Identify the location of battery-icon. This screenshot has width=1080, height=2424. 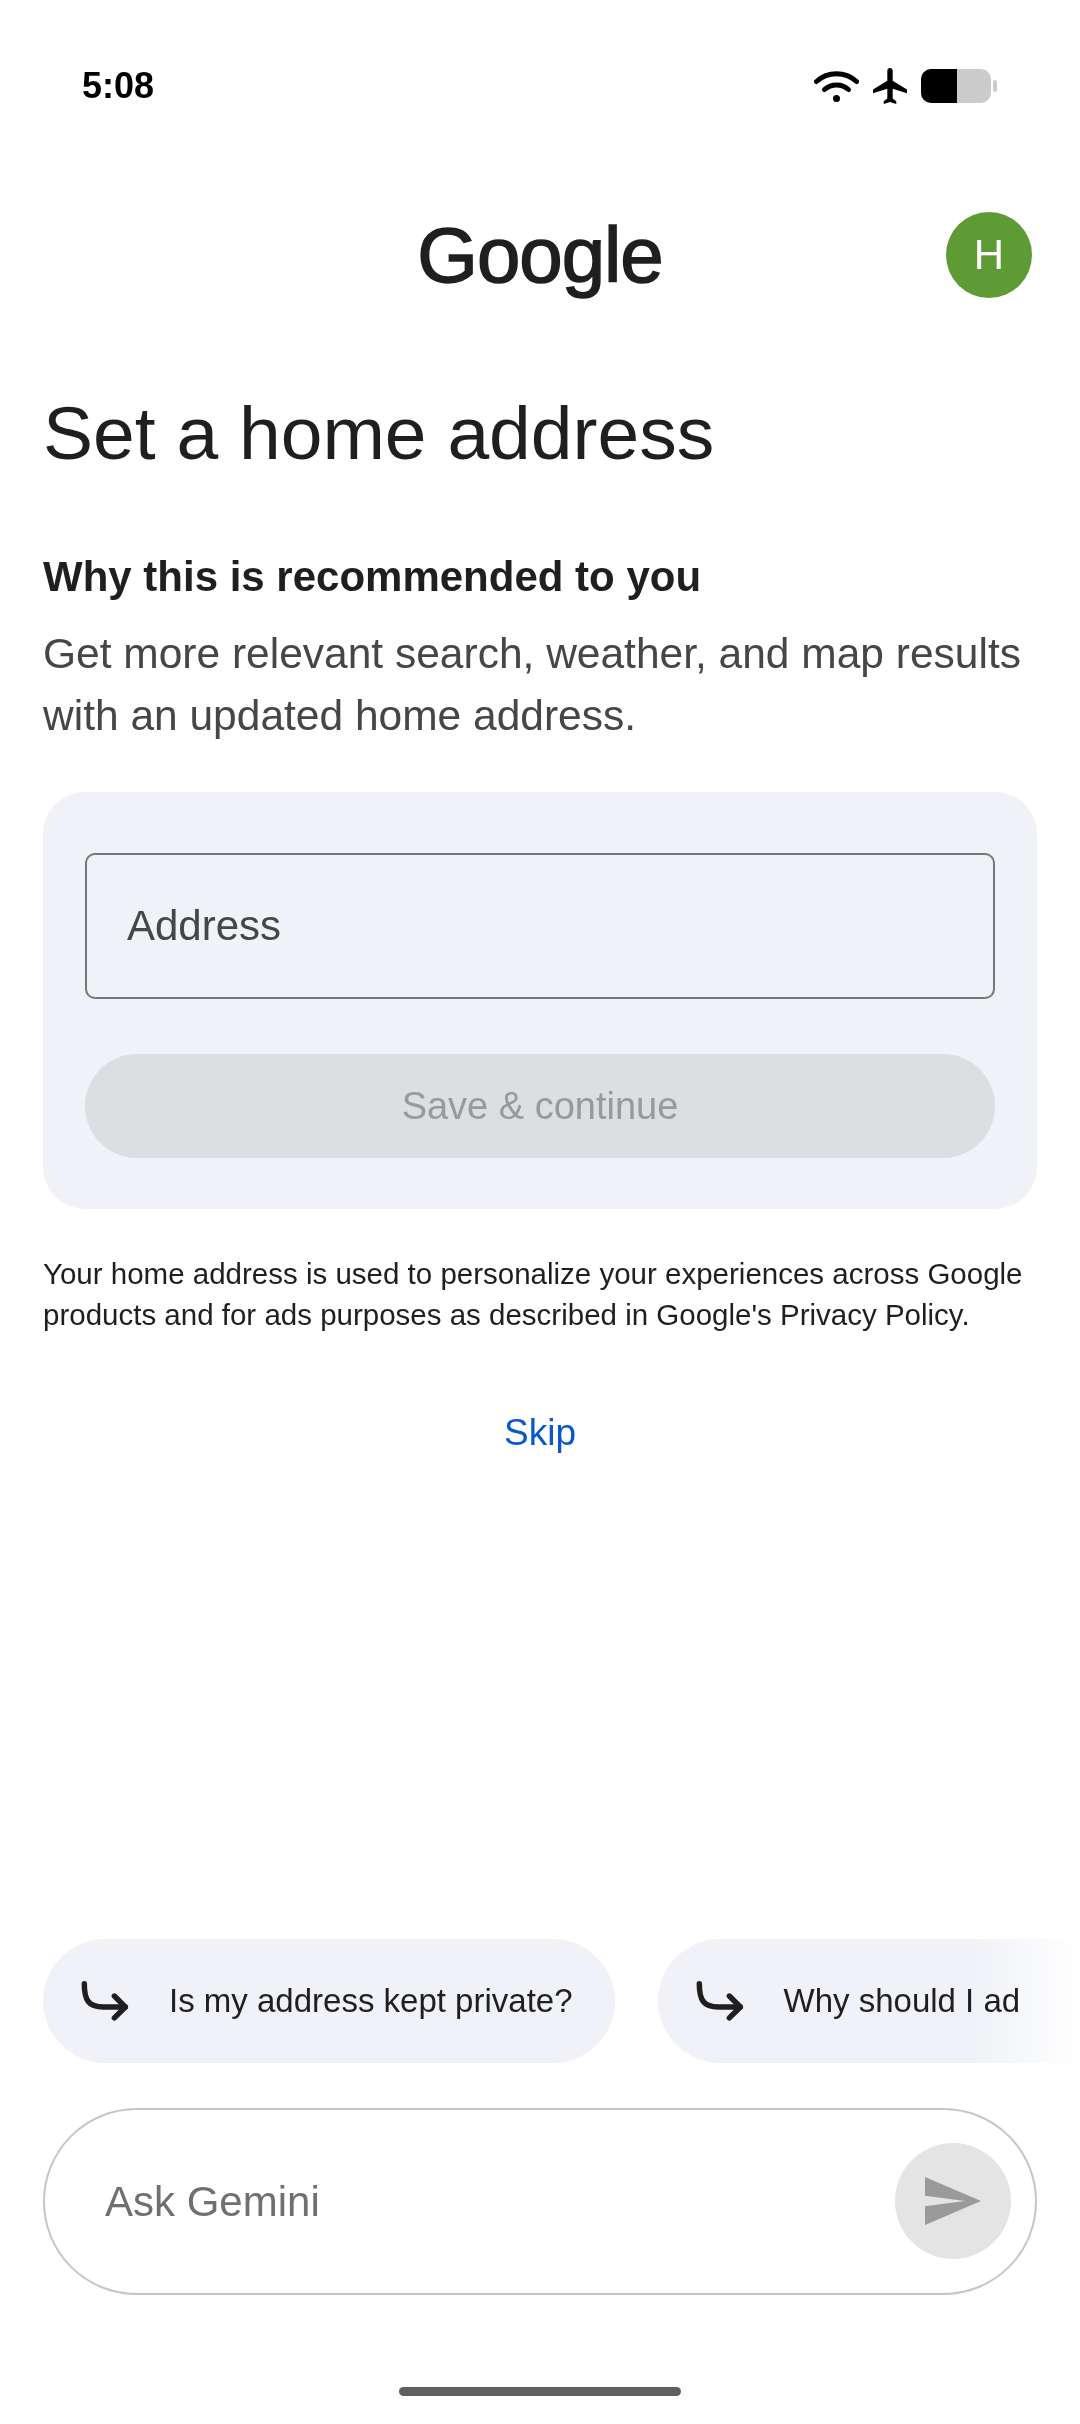
(959, 86).